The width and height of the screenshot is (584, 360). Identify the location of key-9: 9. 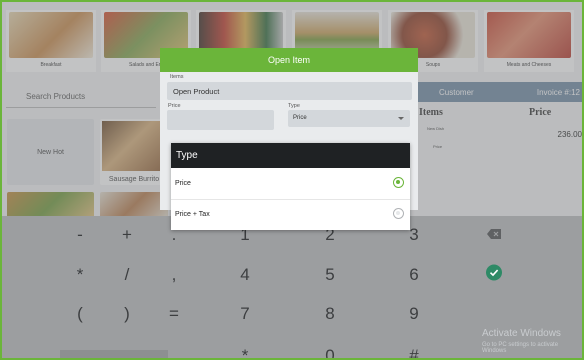
(413, 314).